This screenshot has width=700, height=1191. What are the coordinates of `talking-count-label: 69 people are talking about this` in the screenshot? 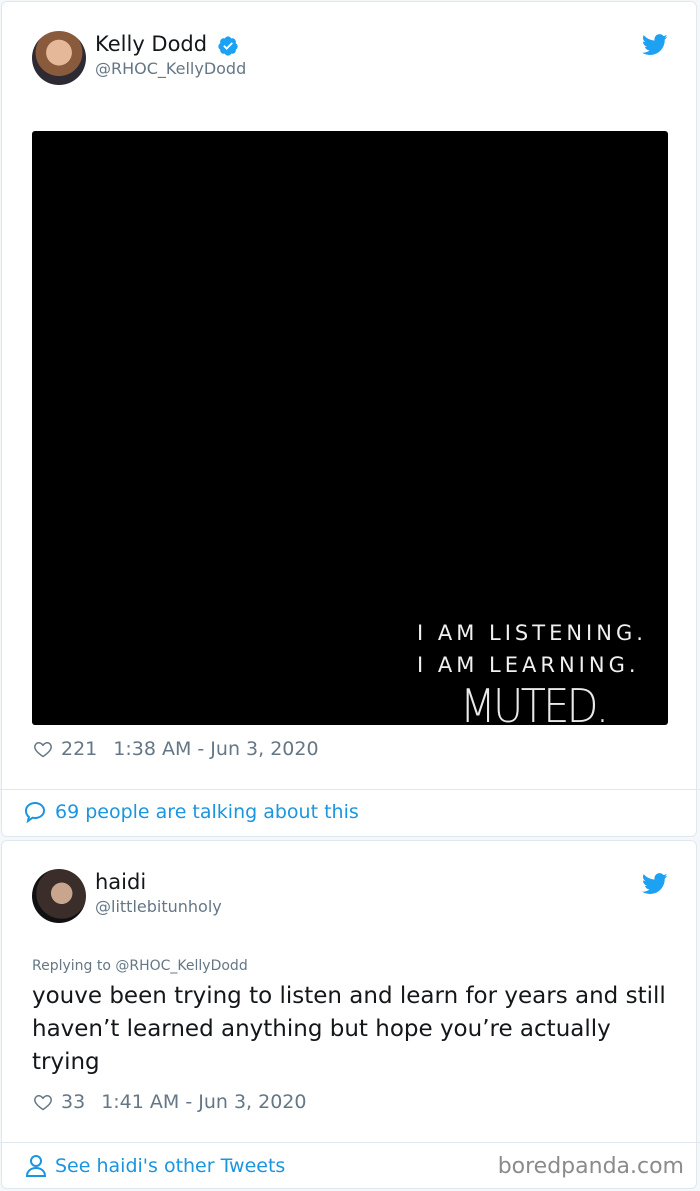 It's located at (207, 812).